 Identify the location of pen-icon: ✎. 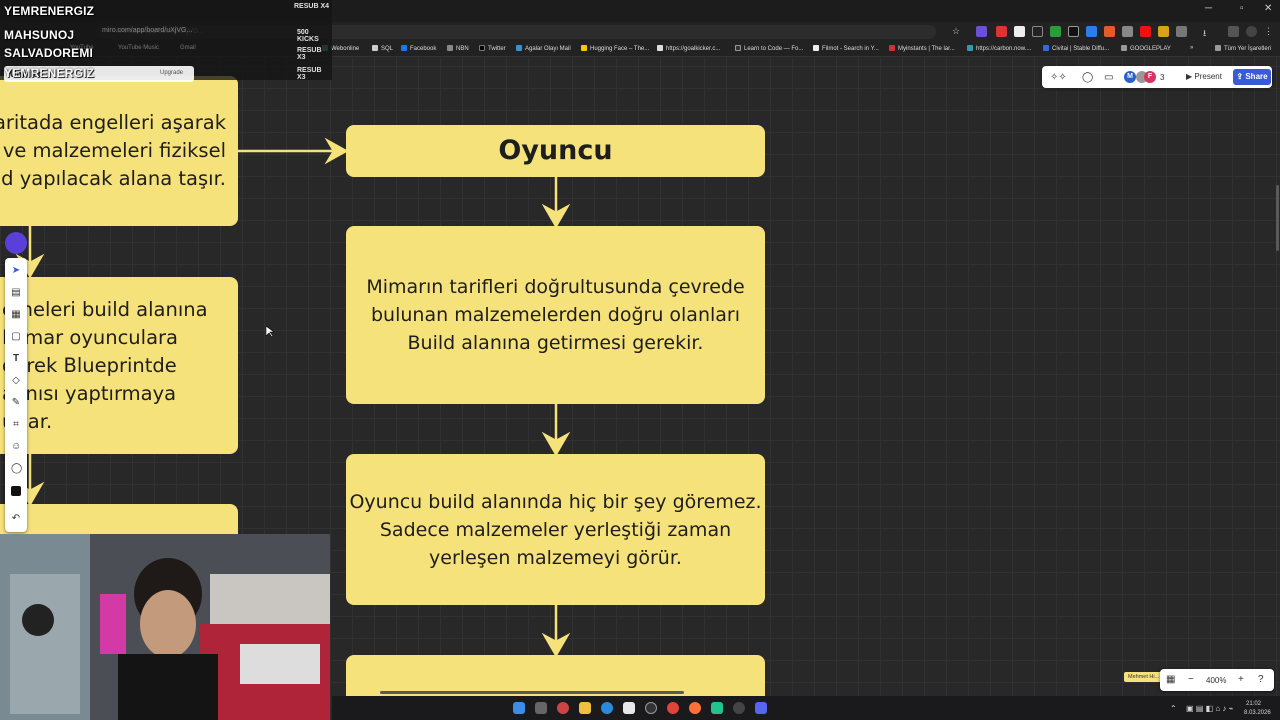
(16, 403).